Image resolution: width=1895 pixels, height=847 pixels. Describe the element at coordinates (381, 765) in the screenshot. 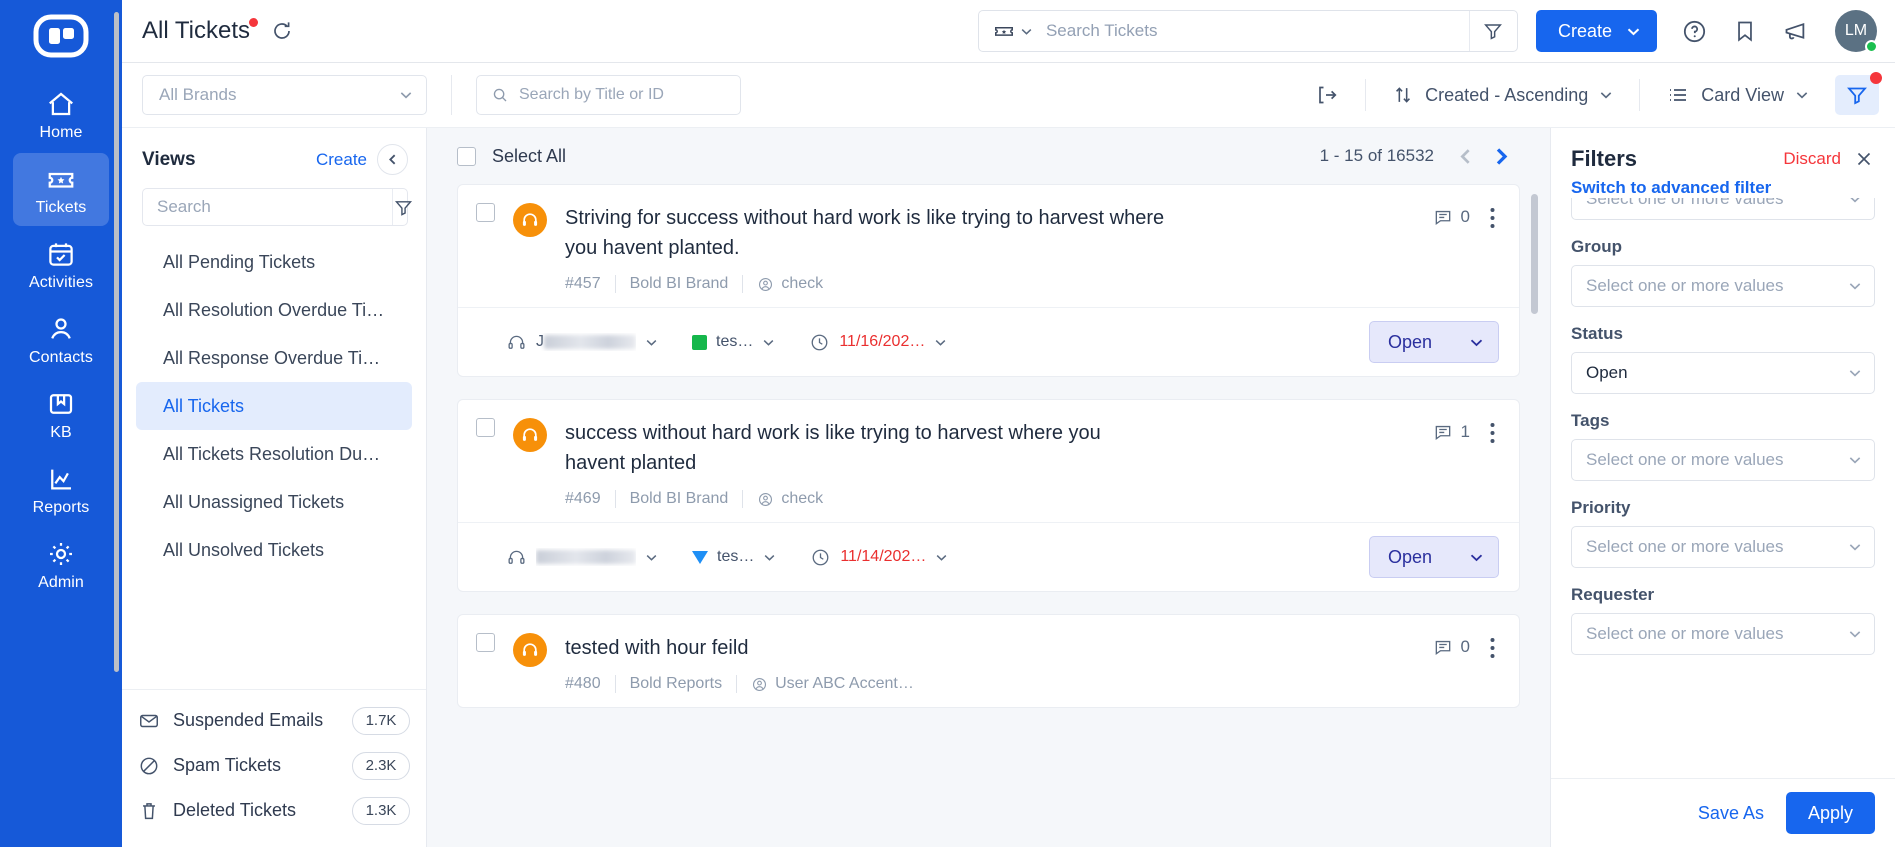

I see `spam-tickets-count: 2.3K` at that location.